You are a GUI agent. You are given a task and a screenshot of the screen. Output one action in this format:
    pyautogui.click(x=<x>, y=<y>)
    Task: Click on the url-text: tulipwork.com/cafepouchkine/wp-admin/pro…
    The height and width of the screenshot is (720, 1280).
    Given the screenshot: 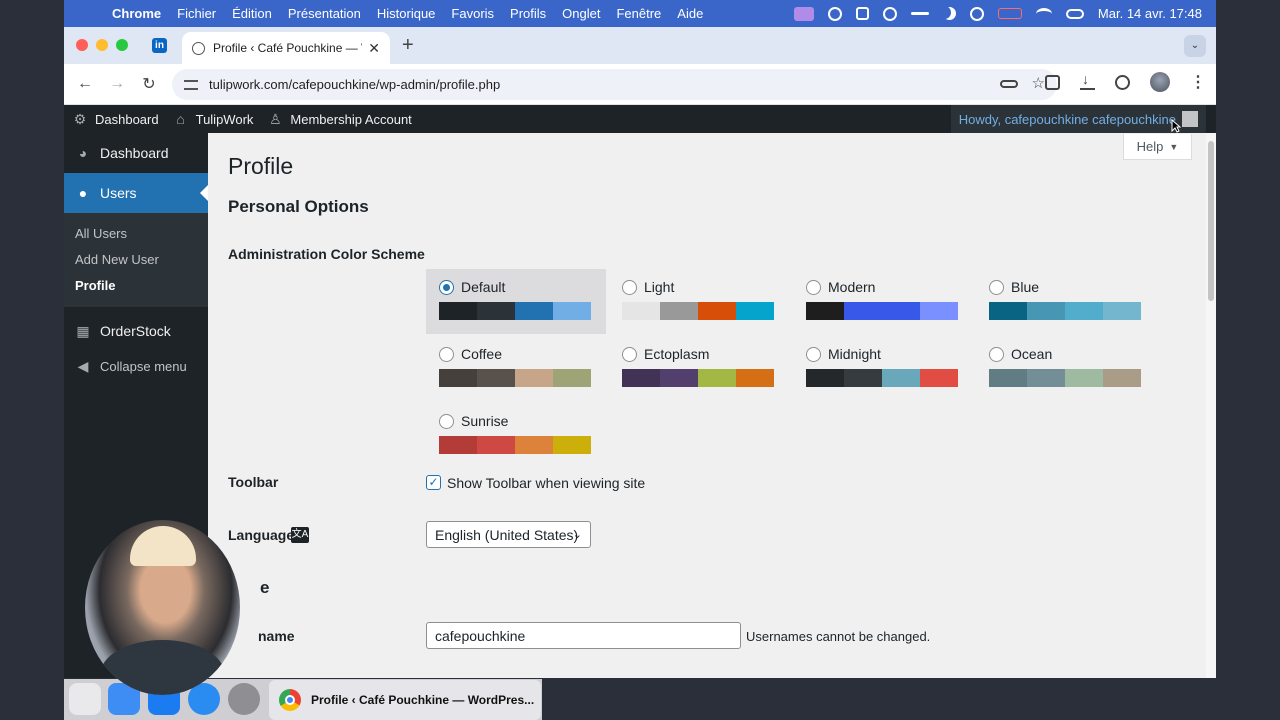 What is the action you would take?
    pyautogui.click(x=633, y=84)
    